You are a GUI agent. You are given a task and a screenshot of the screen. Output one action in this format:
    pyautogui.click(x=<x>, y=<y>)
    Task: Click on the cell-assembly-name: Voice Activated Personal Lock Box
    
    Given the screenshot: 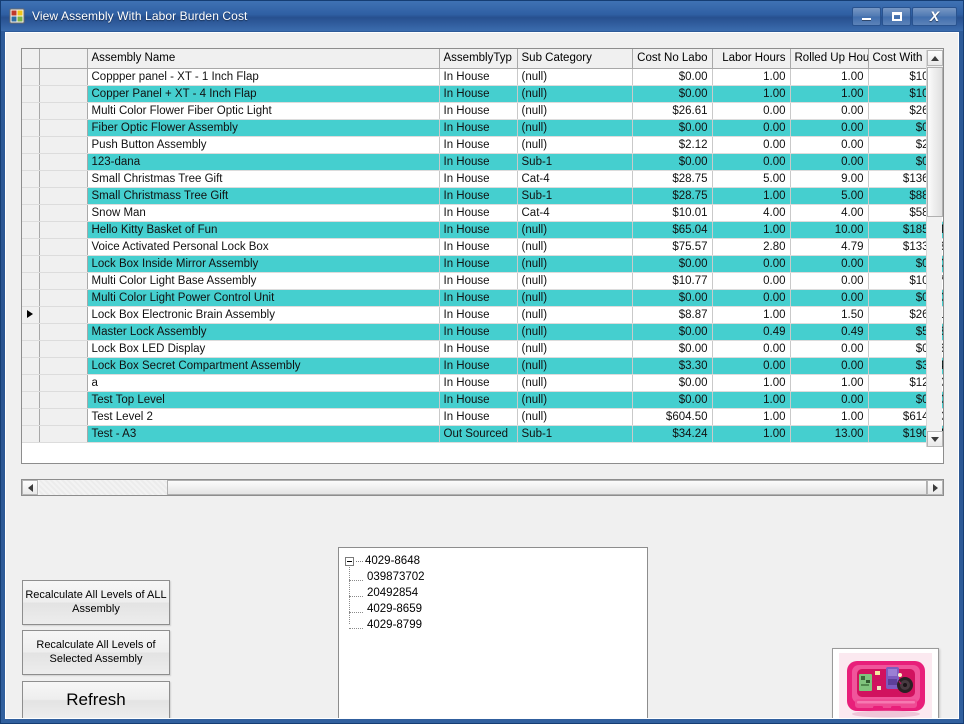 What is the action you would take?
    pyautogui.click(x=263, y=247)
    